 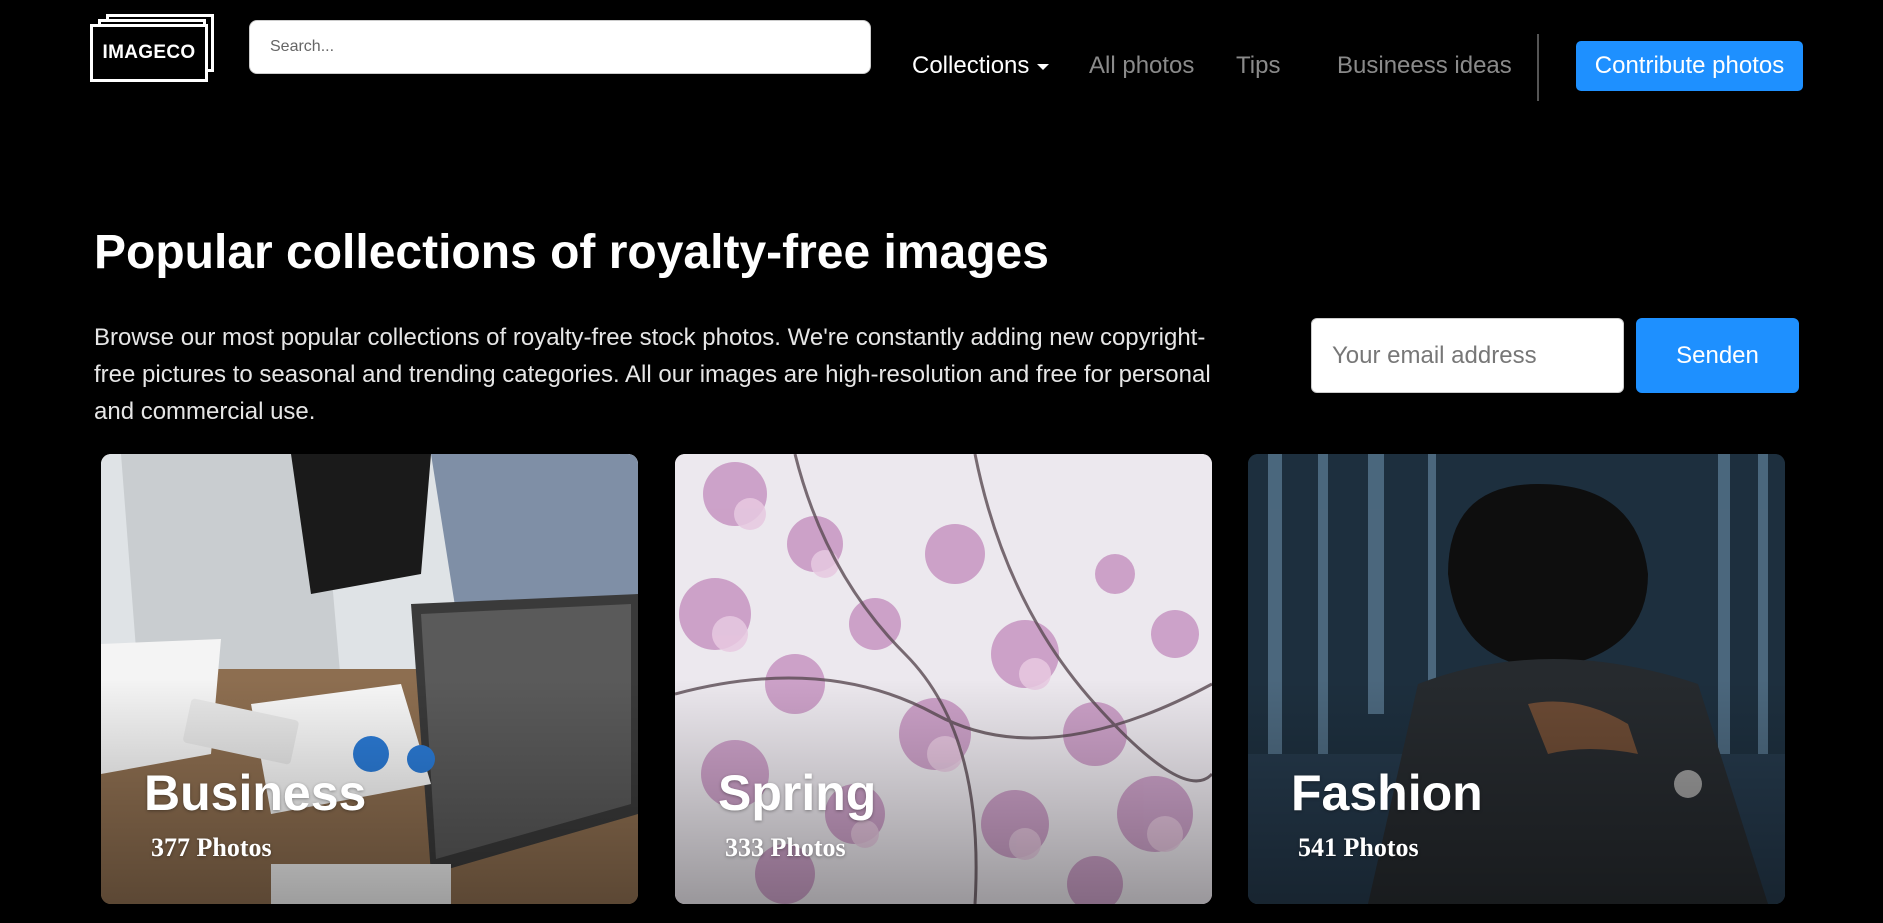 I want to click on collection-title: Spring, so click(x=797, y=793).